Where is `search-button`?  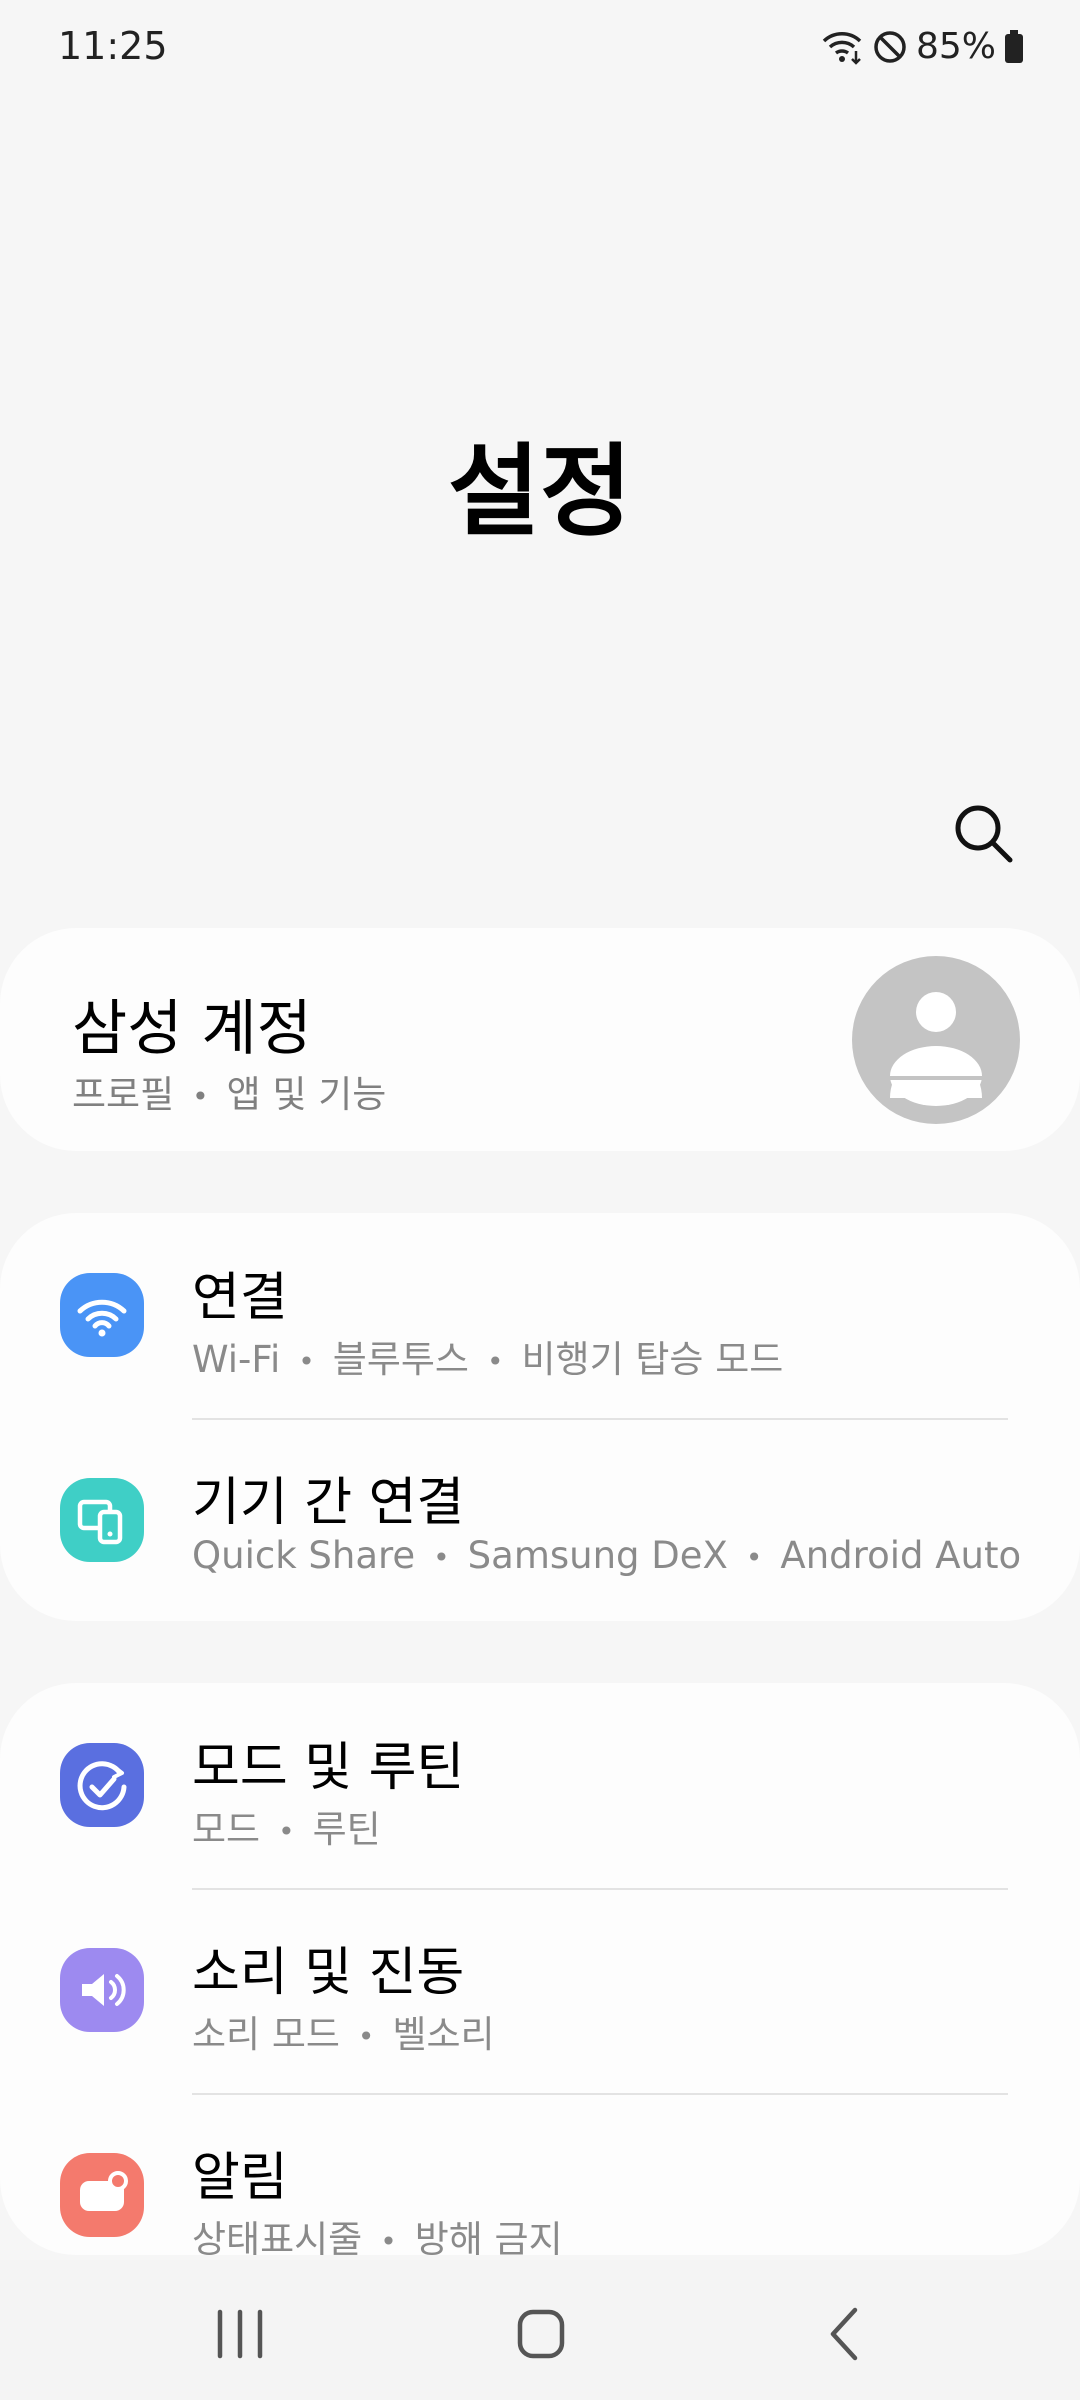 search-button is located at coordinates (984, 834).